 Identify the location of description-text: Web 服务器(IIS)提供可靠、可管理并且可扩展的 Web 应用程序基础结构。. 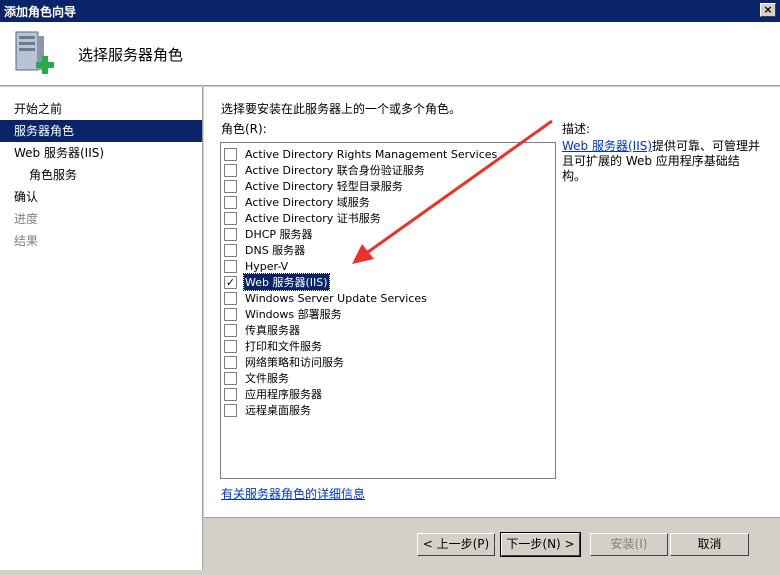
(662, 161).